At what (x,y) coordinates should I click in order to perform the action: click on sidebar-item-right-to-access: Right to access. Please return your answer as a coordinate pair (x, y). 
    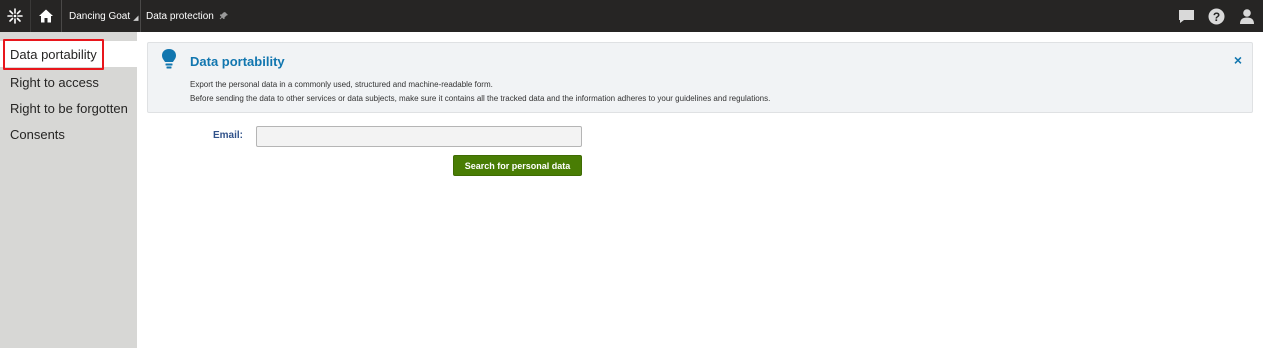
    Looking at the image, I should click on (68, 82).